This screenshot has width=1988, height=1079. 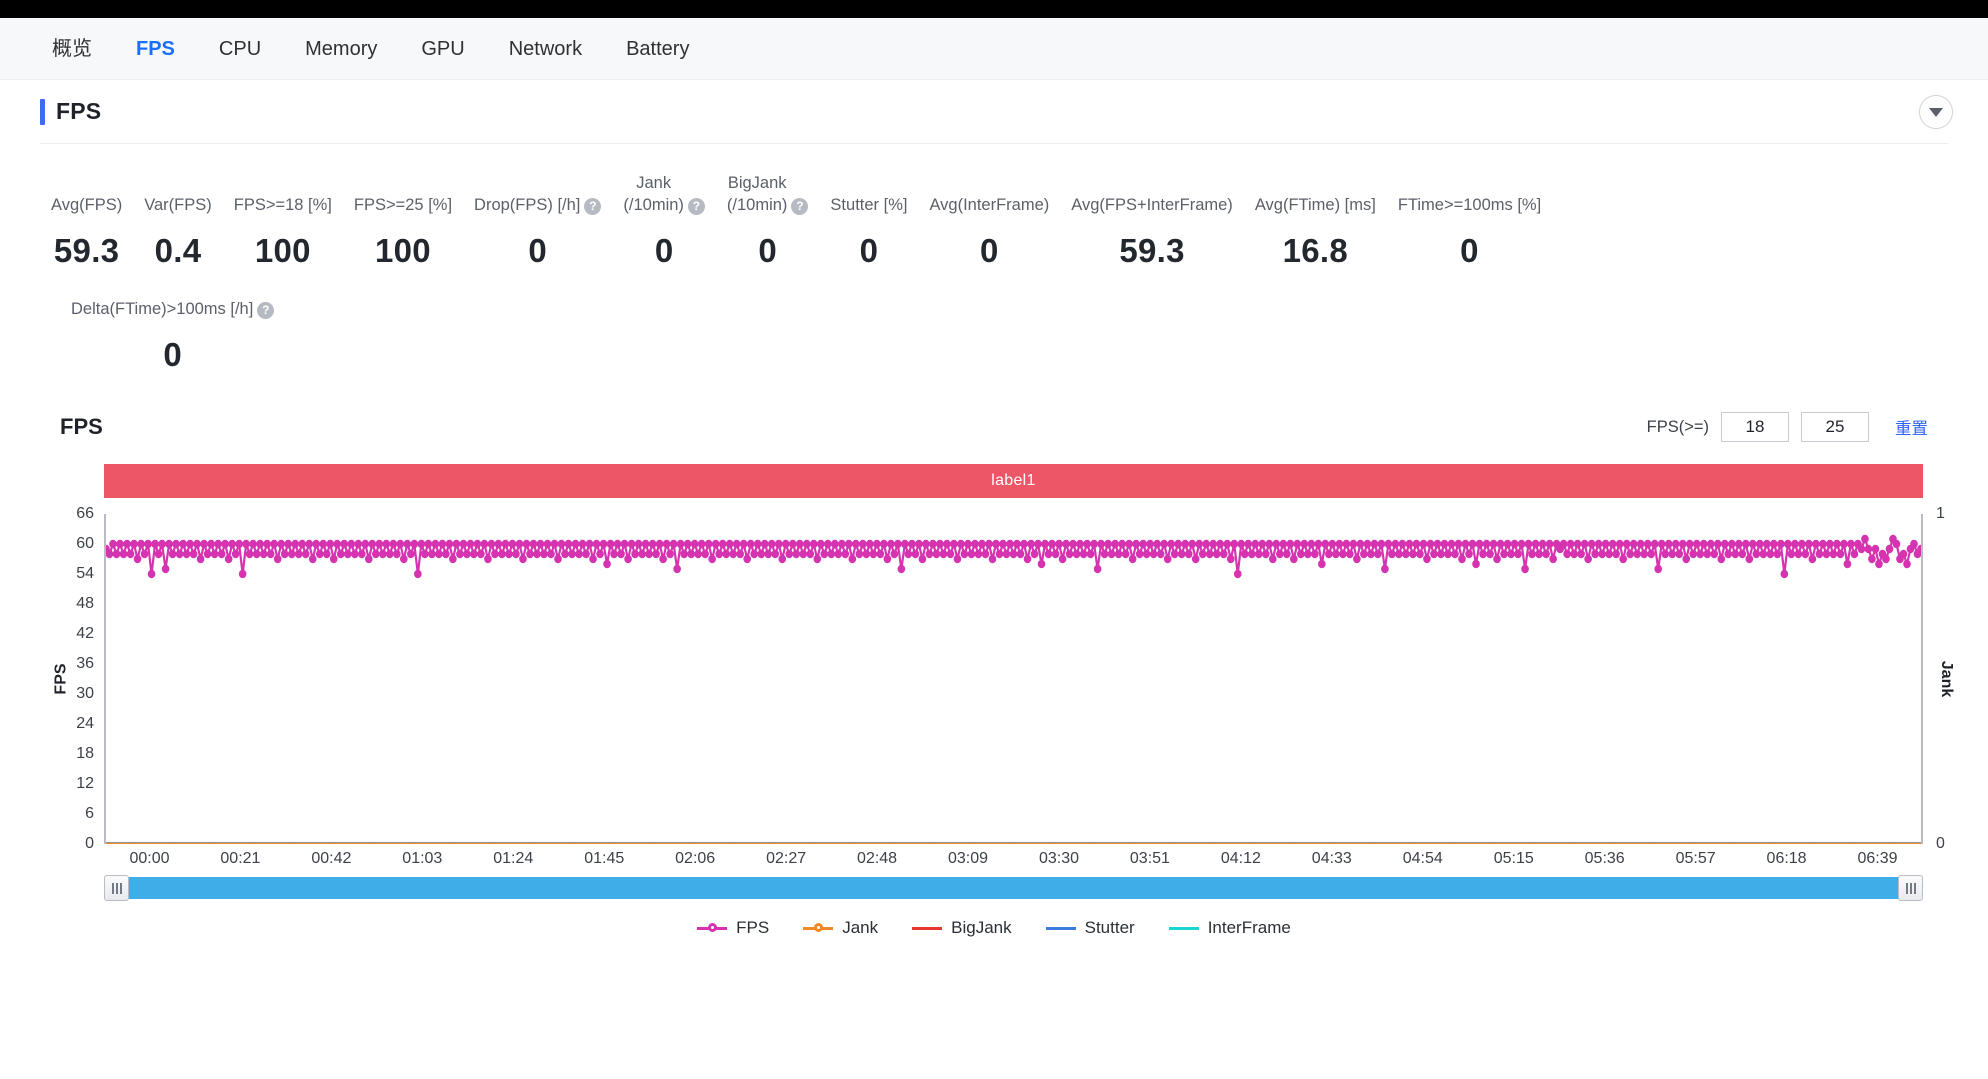 I want to click on reset-link: 重置, so click(x=1911, y=427).